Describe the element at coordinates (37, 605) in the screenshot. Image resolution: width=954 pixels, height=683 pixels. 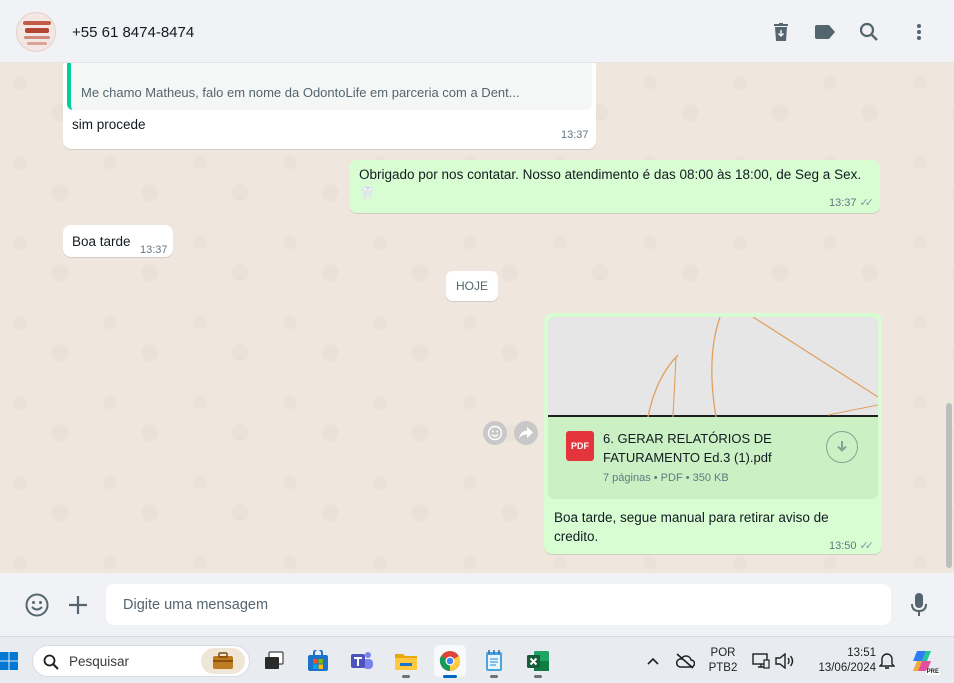
I see `emoji-icon` at that location.